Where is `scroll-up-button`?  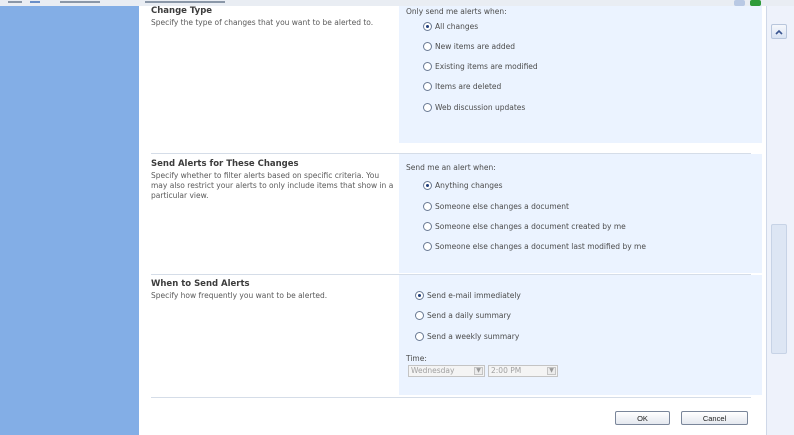
scroll-up-button is located at coordinates (779, 31).